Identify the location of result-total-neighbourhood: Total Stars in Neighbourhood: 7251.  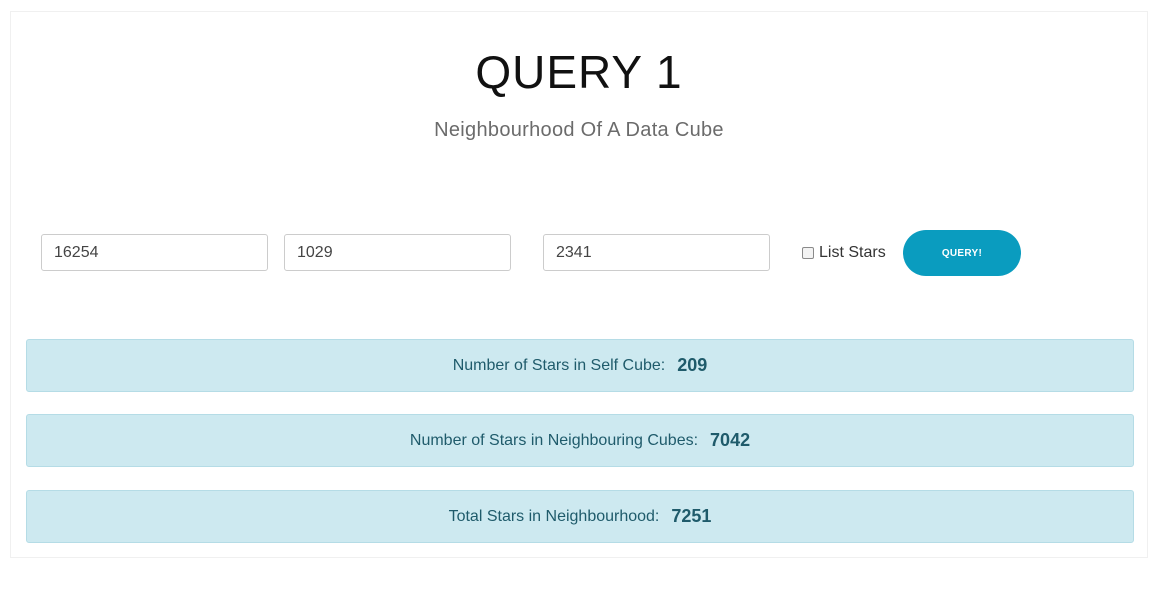
(580, 516).